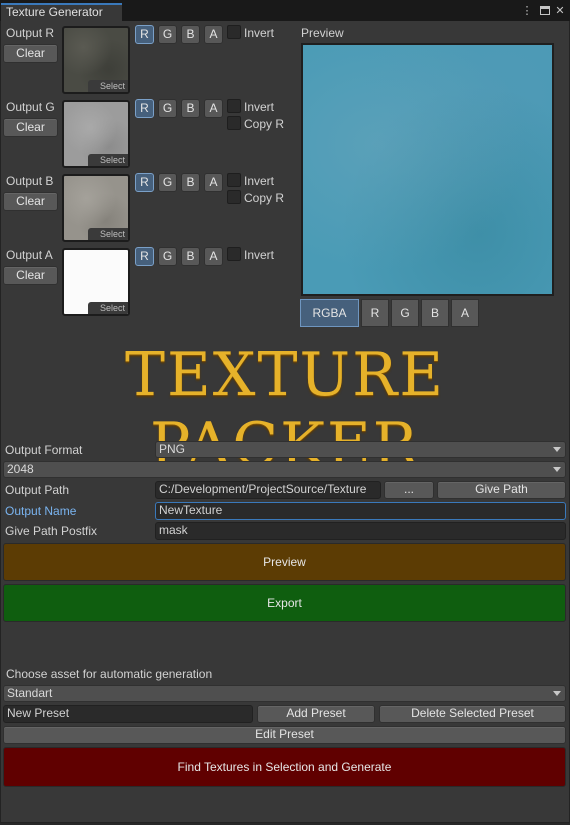  I want to click on texture-size-value: 2048, so click(20, 469).